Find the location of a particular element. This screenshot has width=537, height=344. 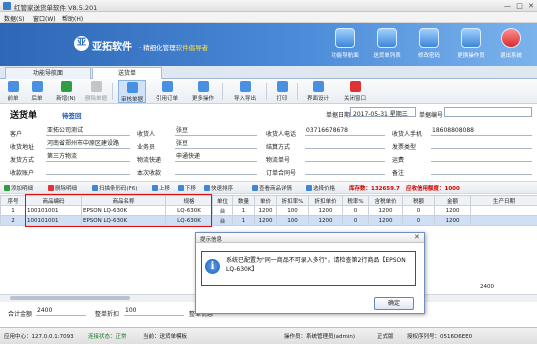

arrow-down-icon is located at coordinates (181, 188).